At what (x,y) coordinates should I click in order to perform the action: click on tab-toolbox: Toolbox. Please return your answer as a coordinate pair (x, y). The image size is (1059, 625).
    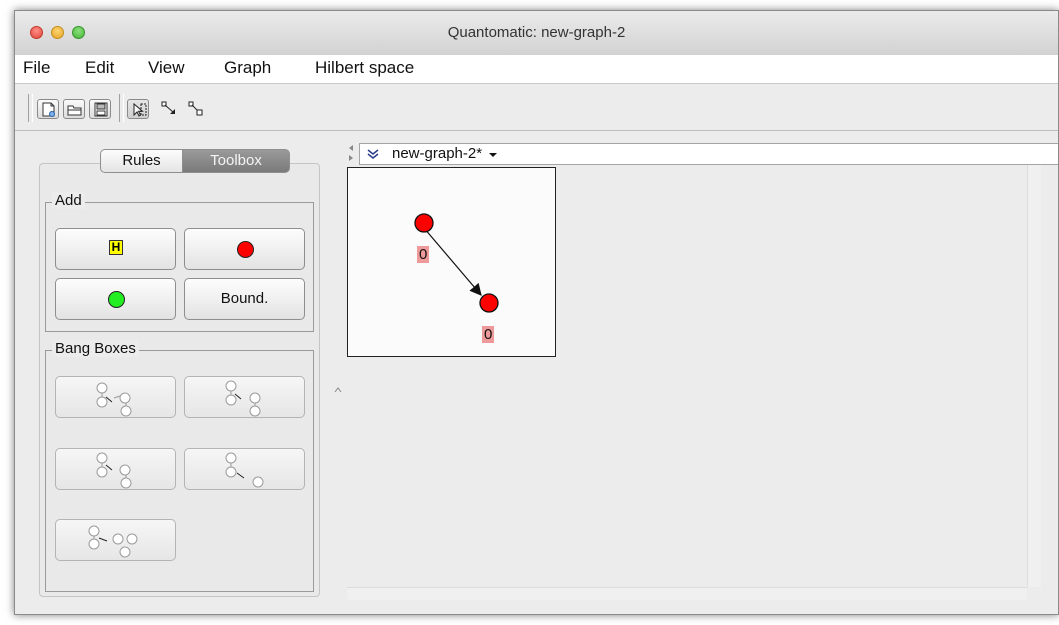
    Looking at the image, I should click on (236, 161).